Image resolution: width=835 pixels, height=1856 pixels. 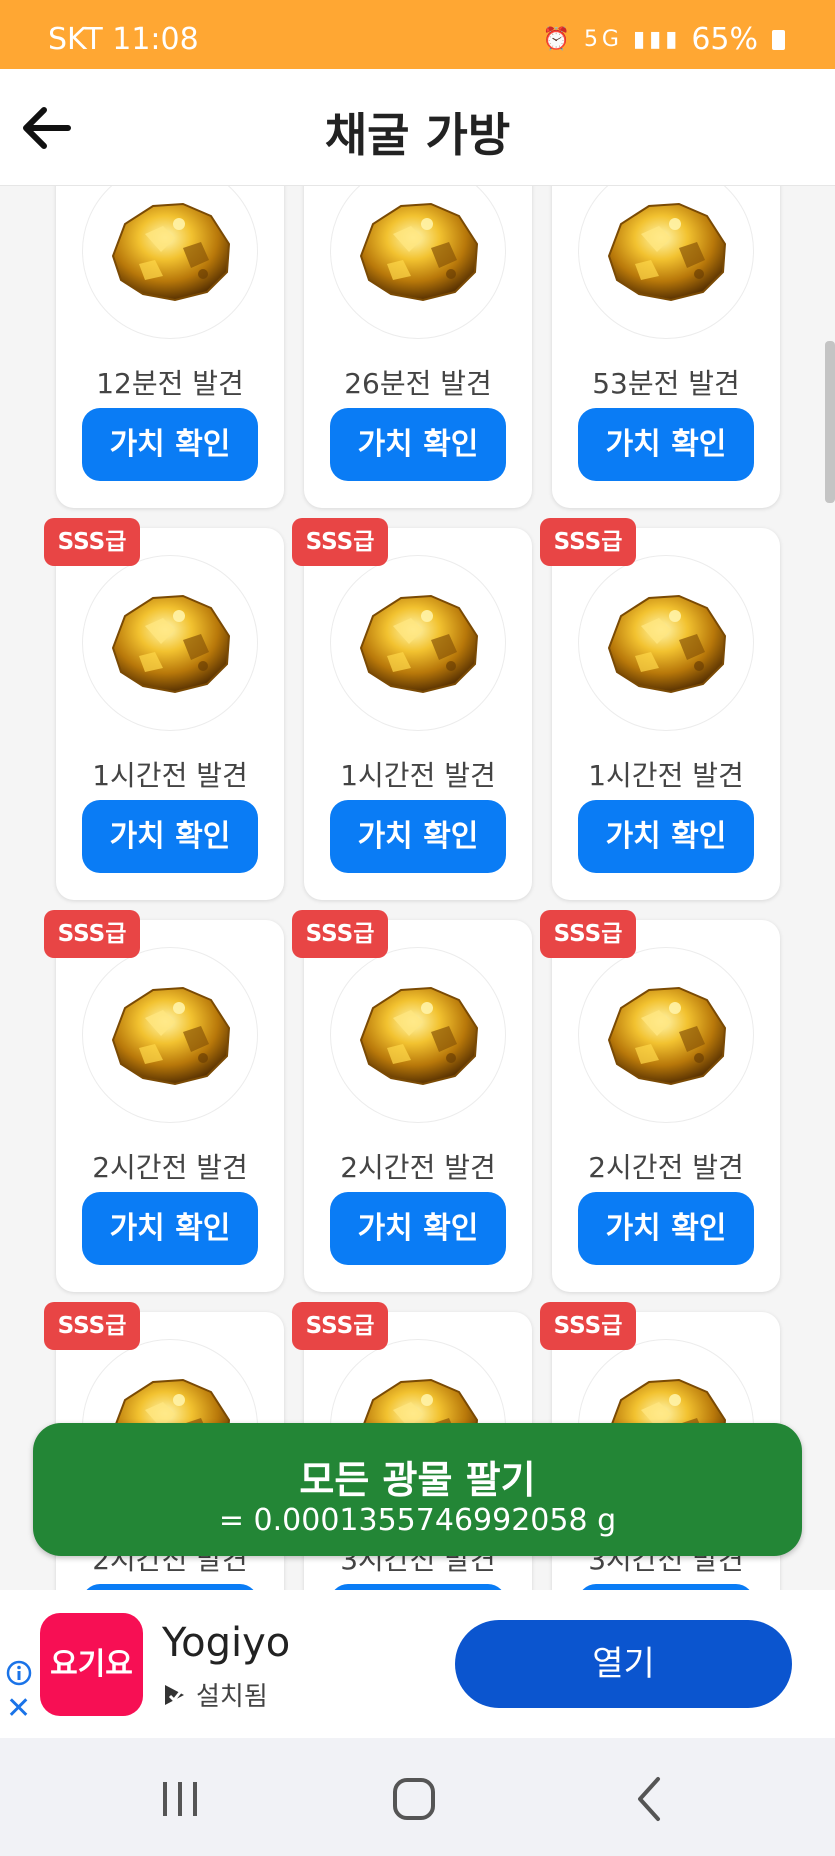 What do you see at coordinates (651, 1799) in the screenshot?
I see `back-icon` at bounding box center [651, 1799].